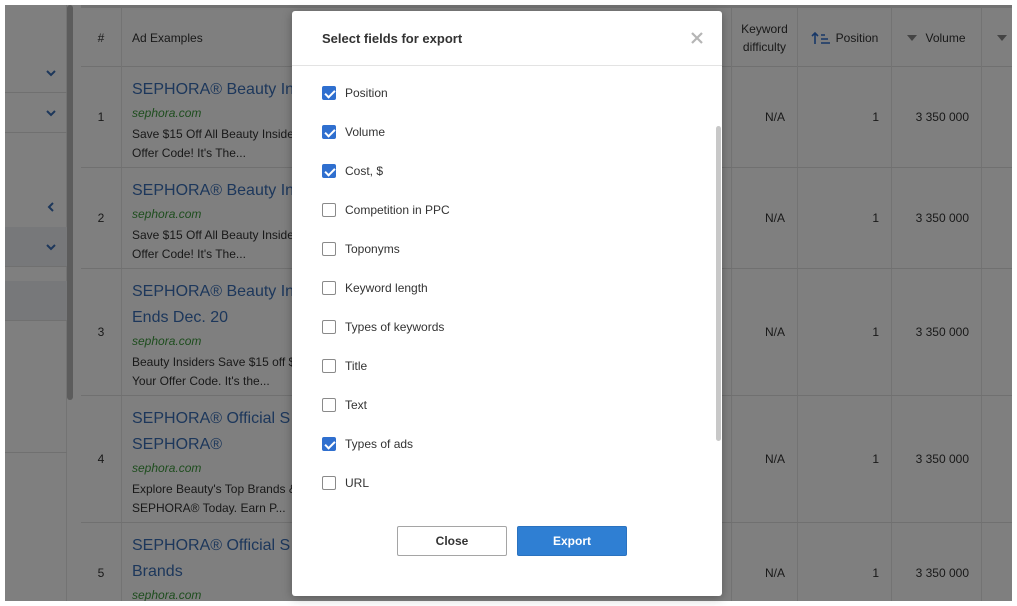 The height and width of the screenshot is (606, 1017). I want to click on field-option: Text, so click(344, 405).